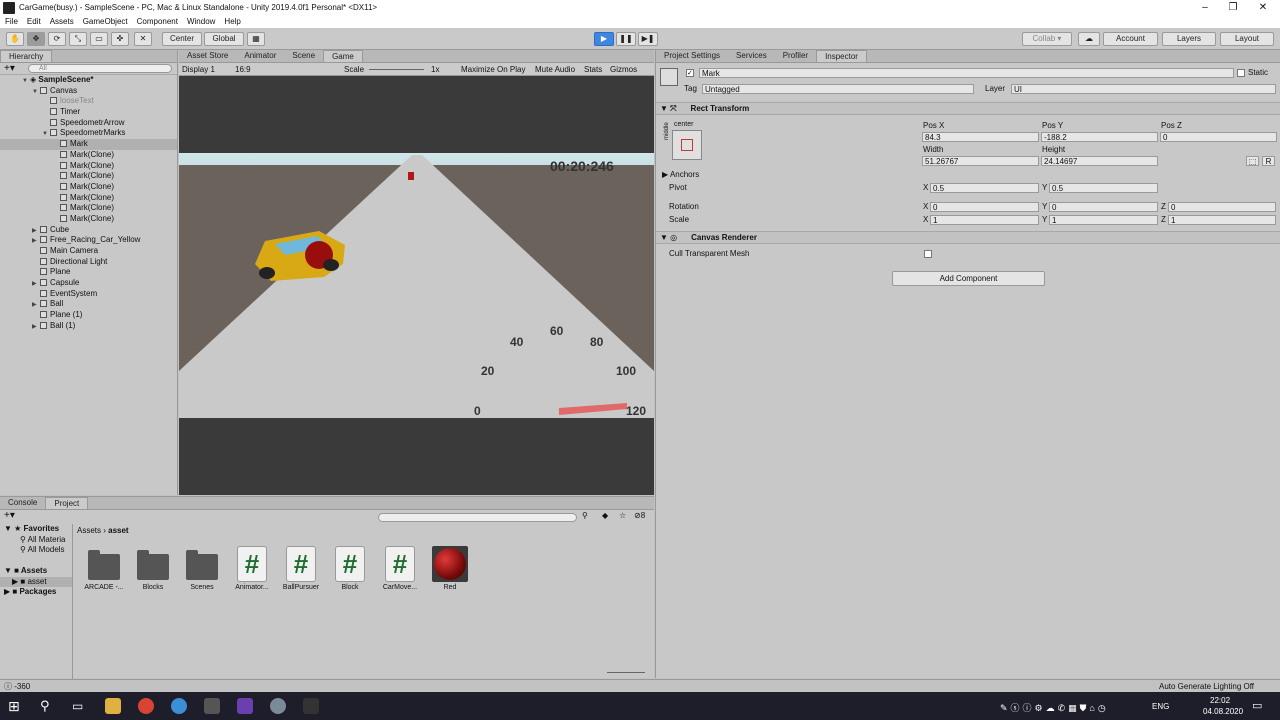 Image resolution: width=1280 pixels, height=720 pixels. Describe the element at coordinates (88, 272) in the screenshot. I see `hierarchy-item: Plane` at that location.